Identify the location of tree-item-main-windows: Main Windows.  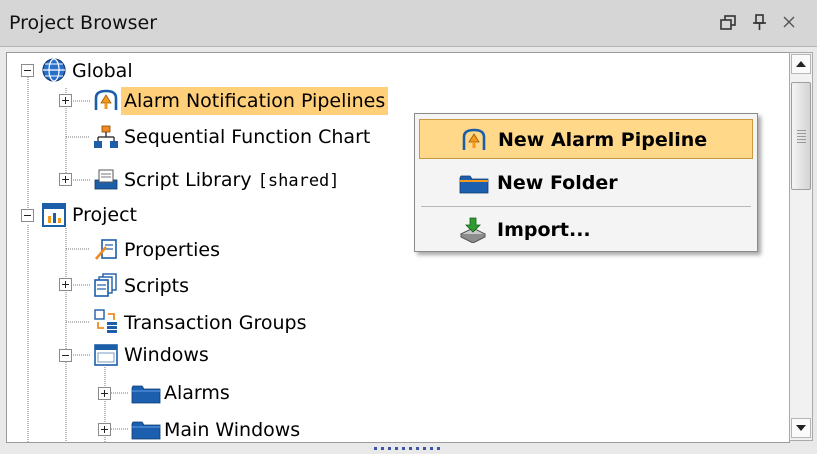
(232, 429).